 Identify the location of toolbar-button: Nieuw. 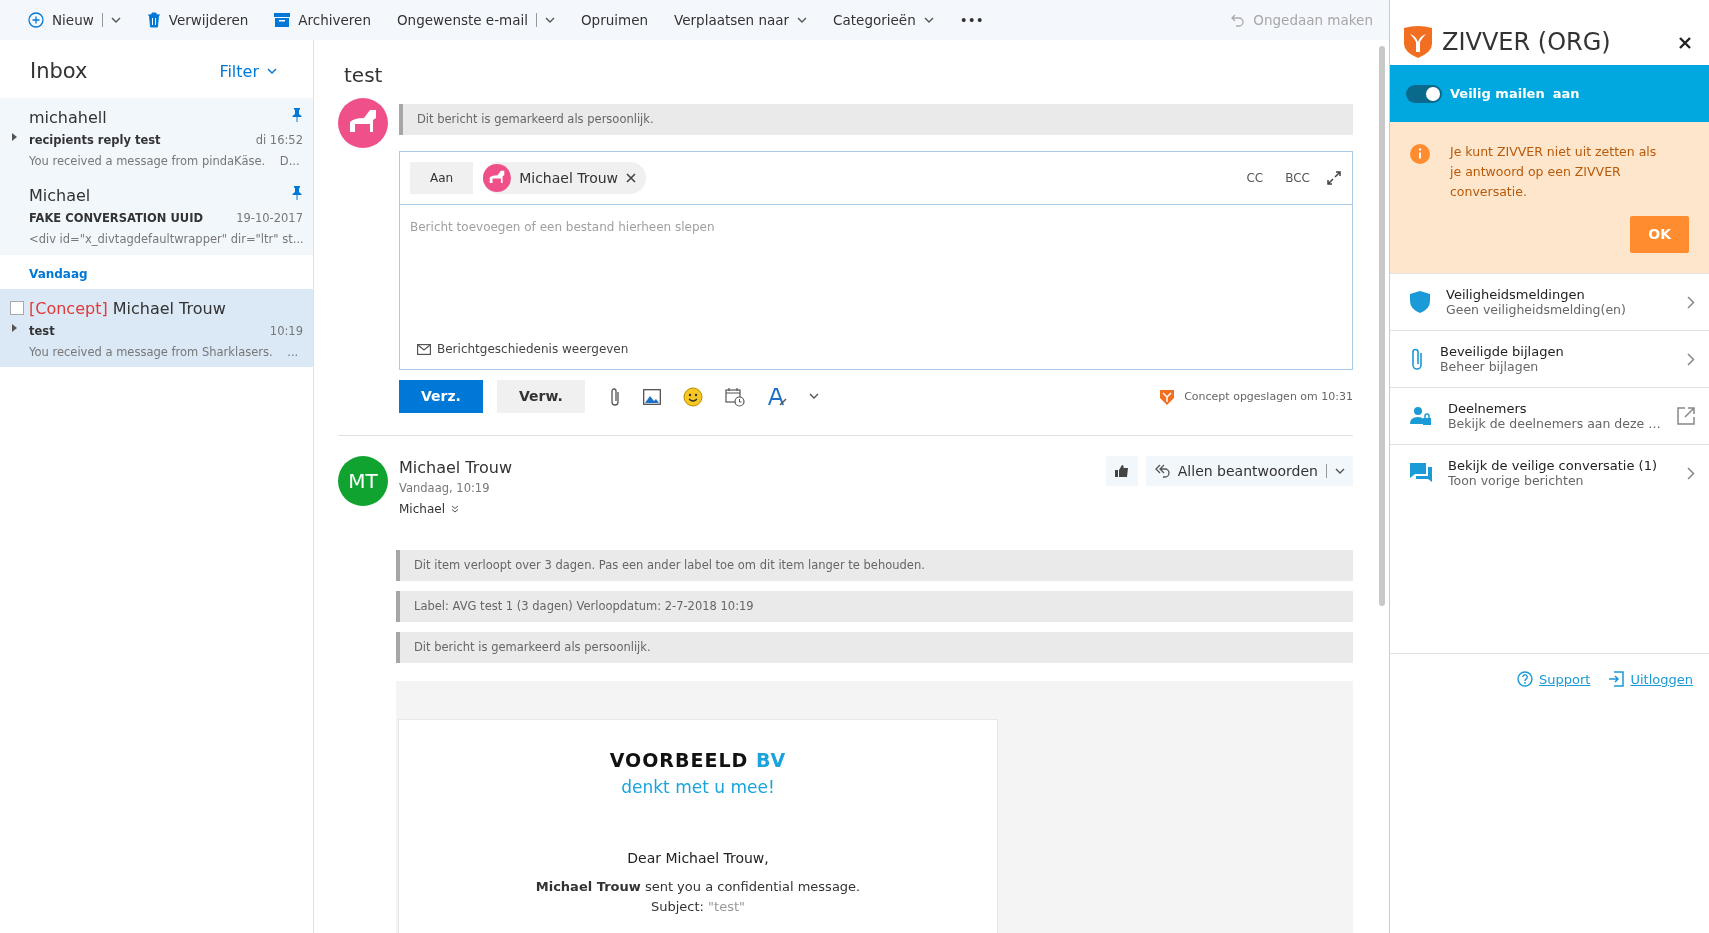
(74, 20).